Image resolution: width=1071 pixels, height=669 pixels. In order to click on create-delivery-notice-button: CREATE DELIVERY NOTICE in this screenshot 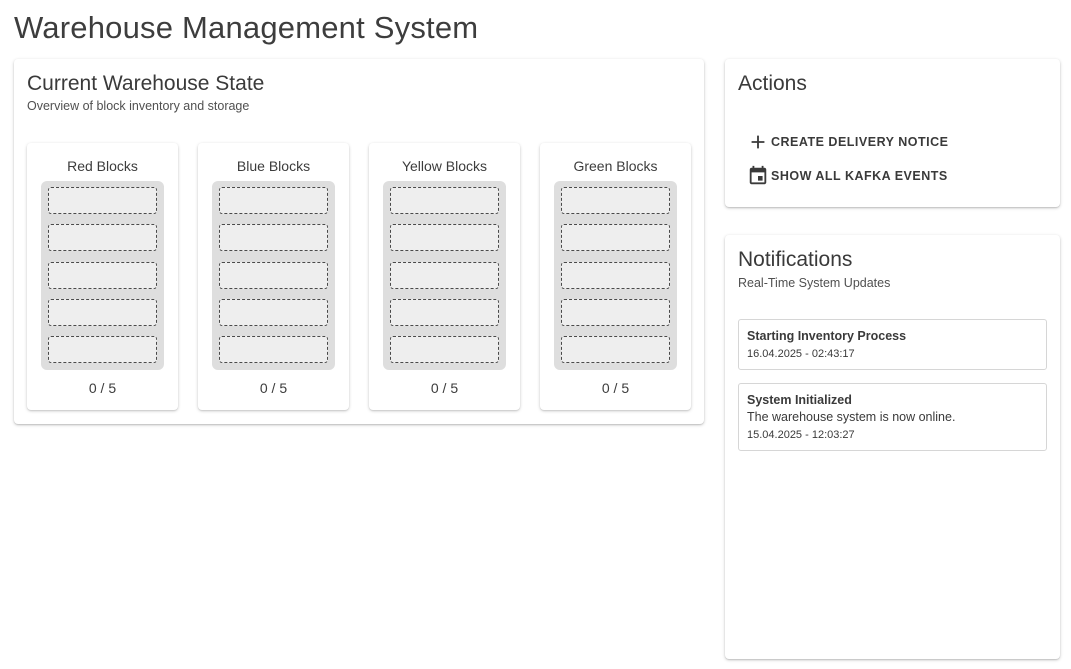, I will do `click(847, 142)`.